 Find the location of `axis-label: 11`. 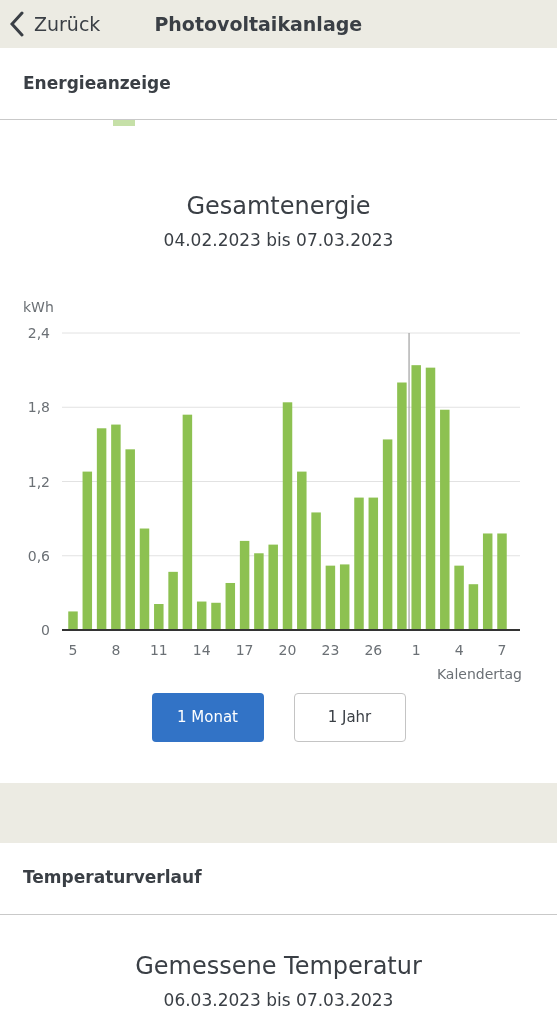

axis-label: 11 is located at coordinates (158, 649).